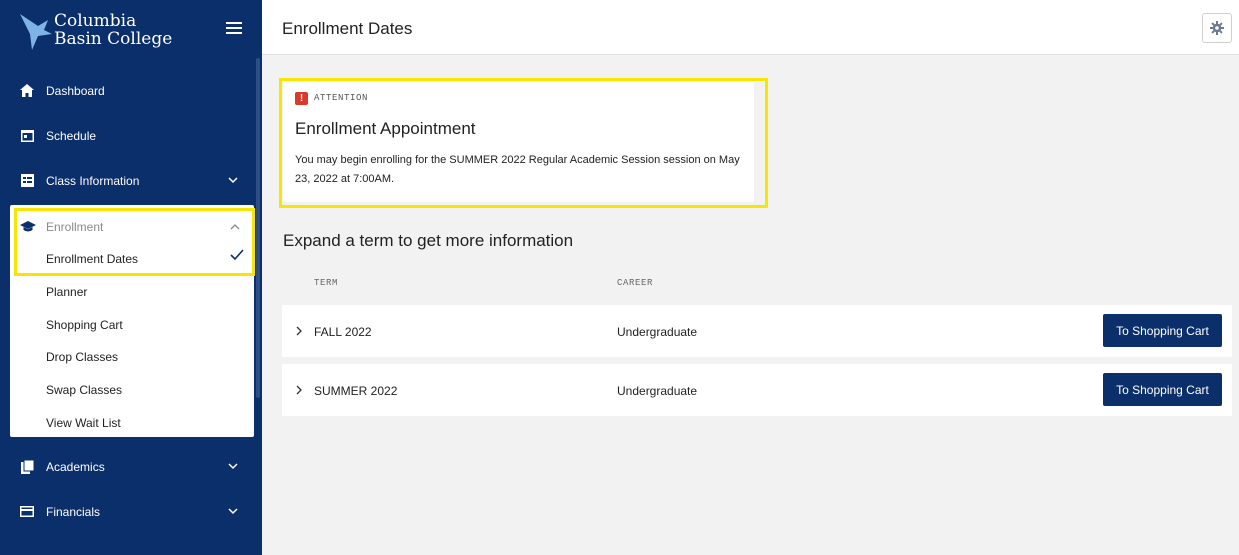 This screenshot has height=555, width=1239. I want to click on sidebar-item-class-information: Class Information, so click(128, 180).